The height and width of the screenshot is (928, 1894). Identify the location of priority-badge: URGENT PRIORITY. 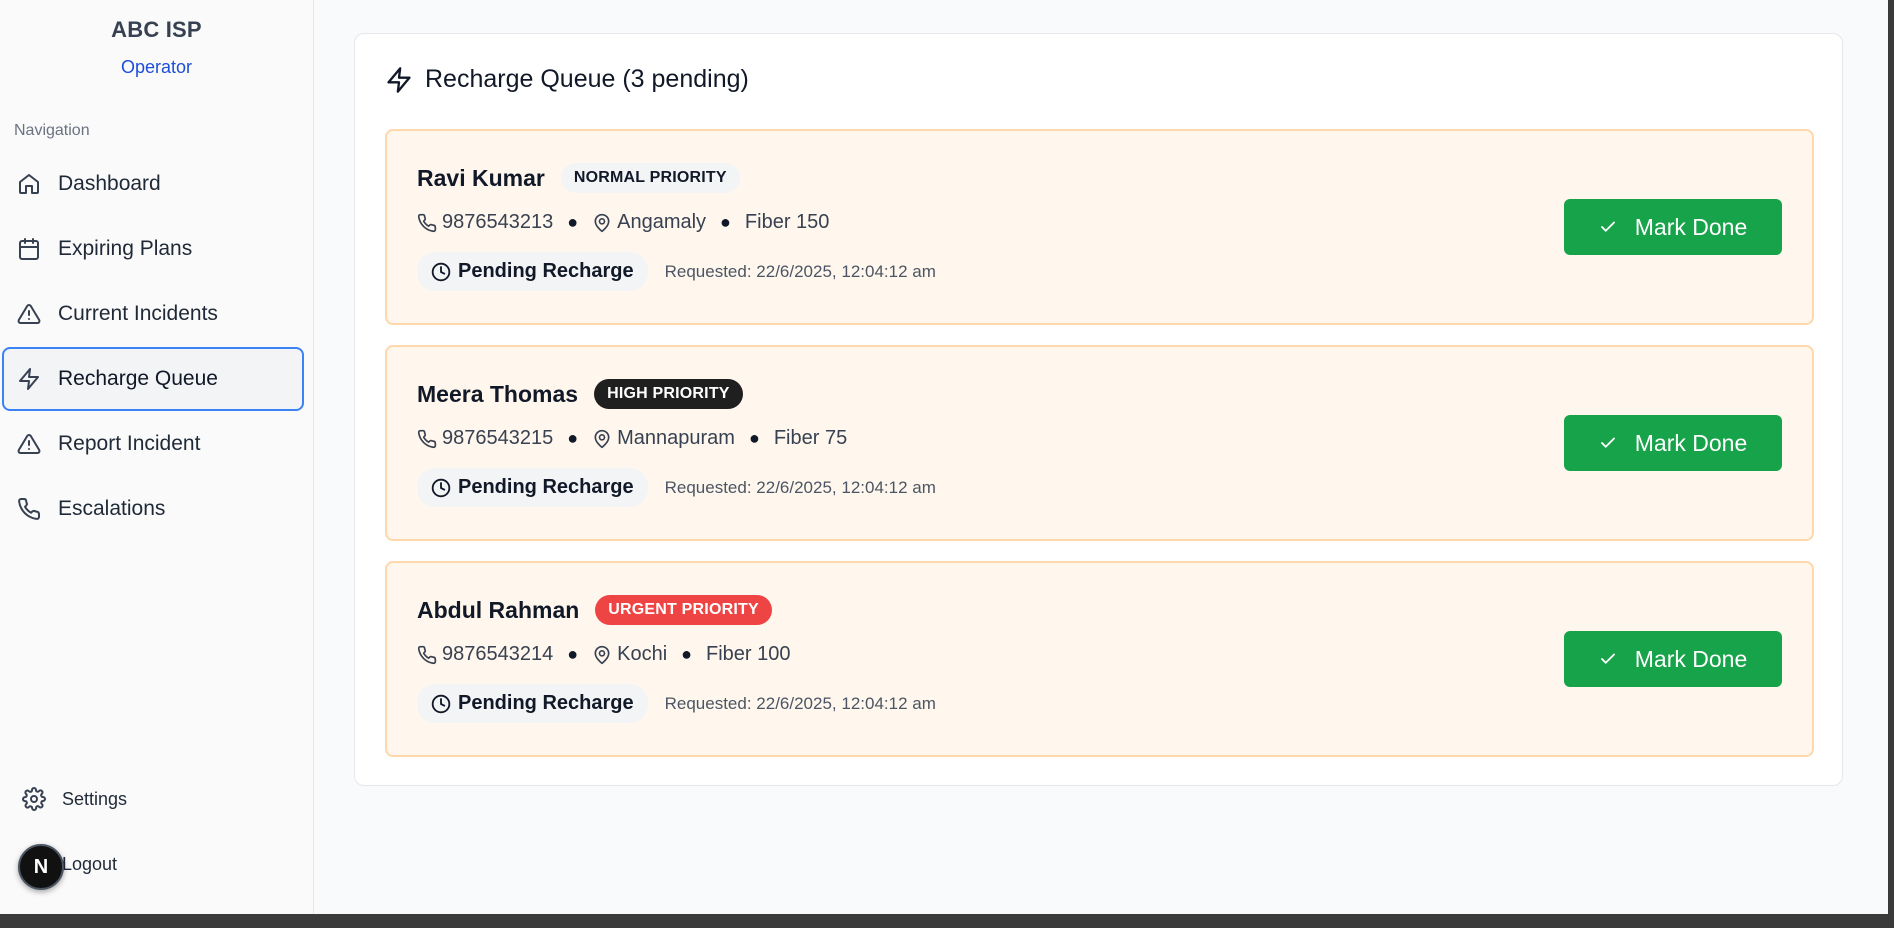
(683, 610).